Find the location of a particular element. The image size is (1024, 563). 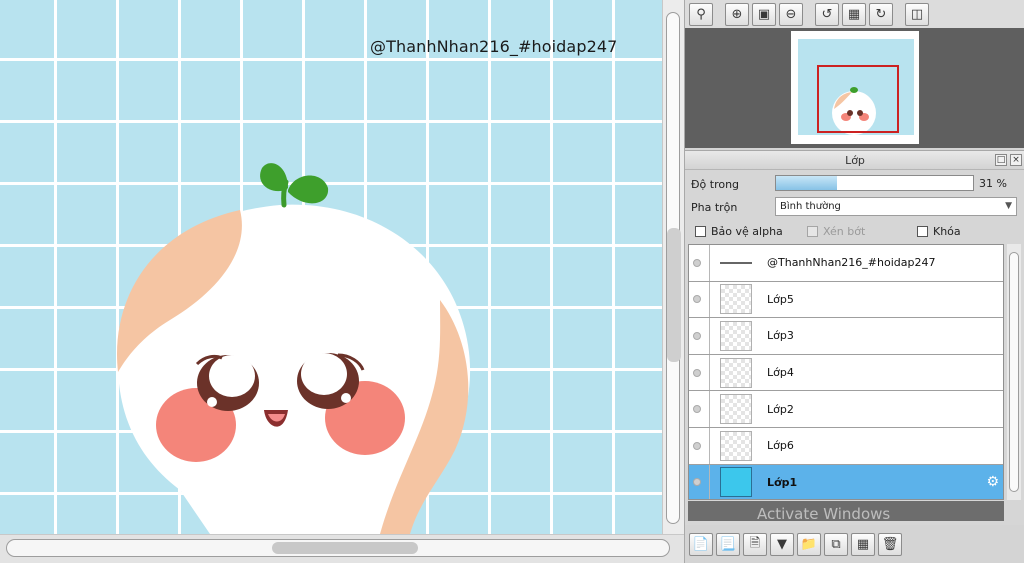

clear-layer-icon: ▦ is located at coordinates (863, 544).